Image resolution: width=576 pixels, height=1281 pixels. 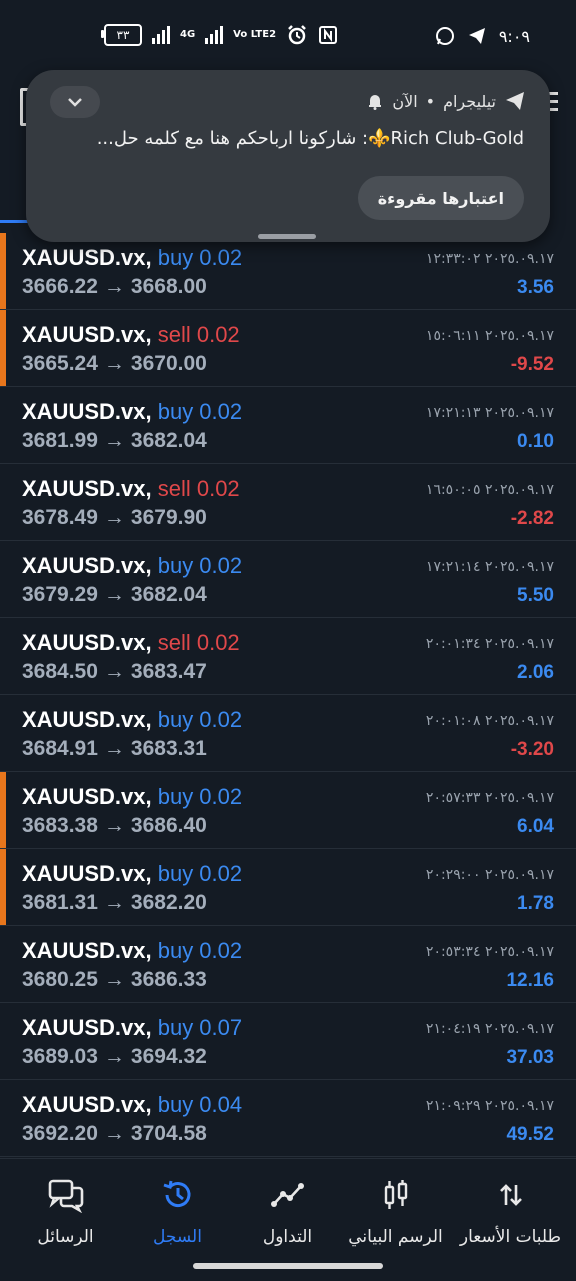 I want to click on trade-prices: 3680.25 → 3686.33, so click(x=114, y=980).